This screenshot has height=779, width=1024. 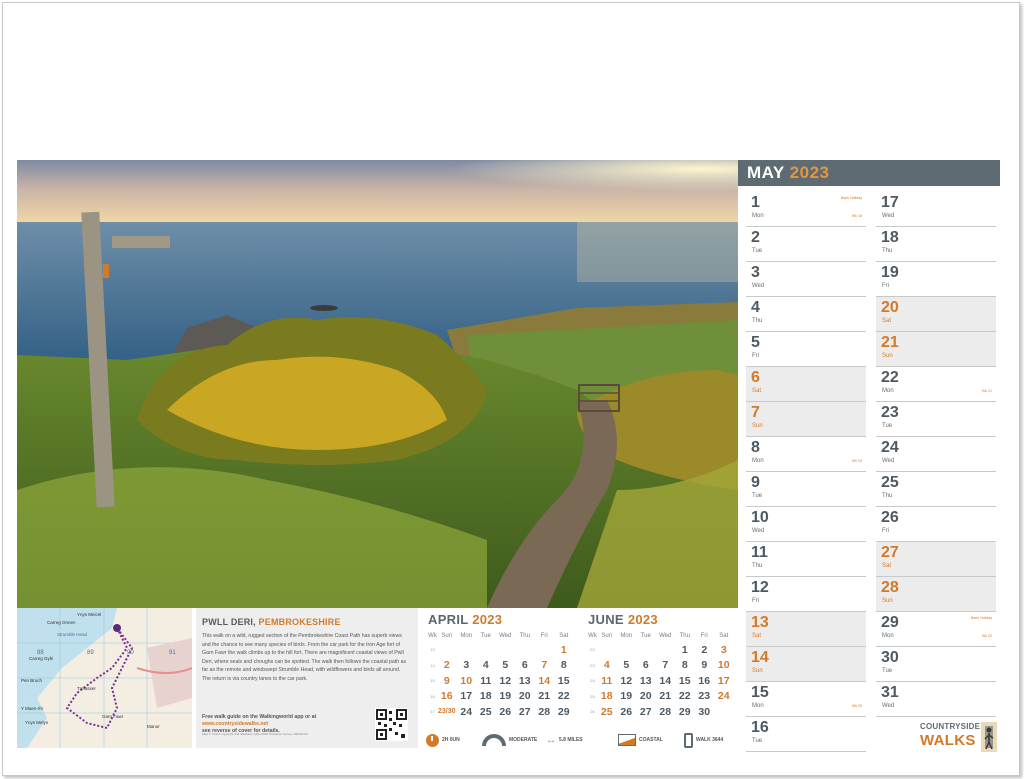 What do you see at coordinates (936, 384) in the screenshot?
I see `day-cell: 22 Mon Wk 21` at bounding box center [936, 384].